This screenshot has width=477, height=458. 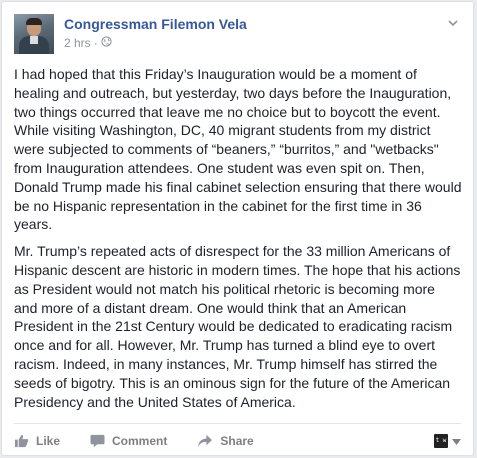 I want to click on like-button: Like, so click(x=37, y=441).